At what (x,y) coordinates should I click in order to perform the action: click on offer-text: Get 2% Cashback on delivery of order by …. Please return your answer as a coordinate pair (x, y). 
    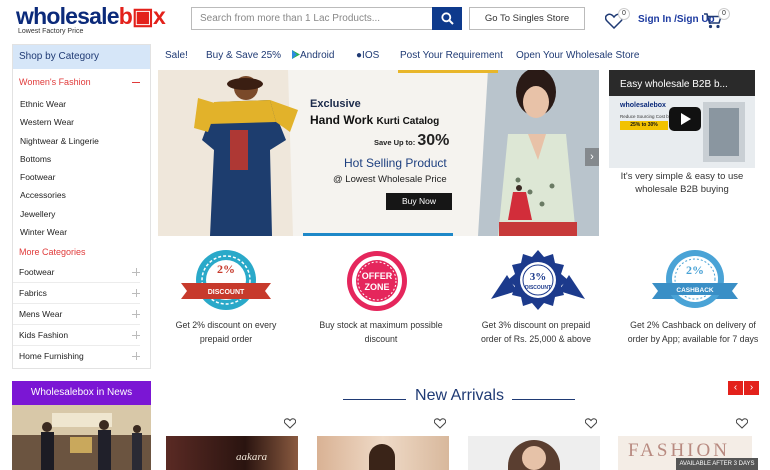
    Looking at the image, I should click on (693, 332).